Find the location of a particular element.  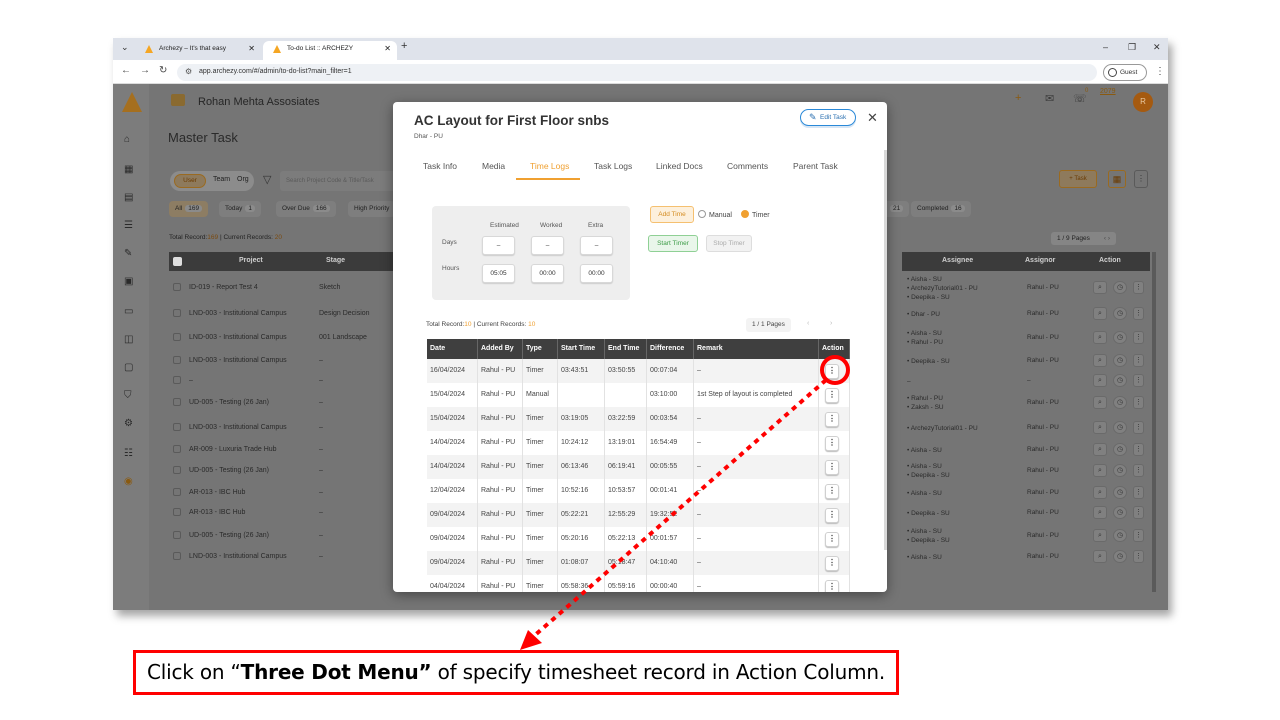

instruction-prefix: Click on “ is located at coordinates (194, 672).